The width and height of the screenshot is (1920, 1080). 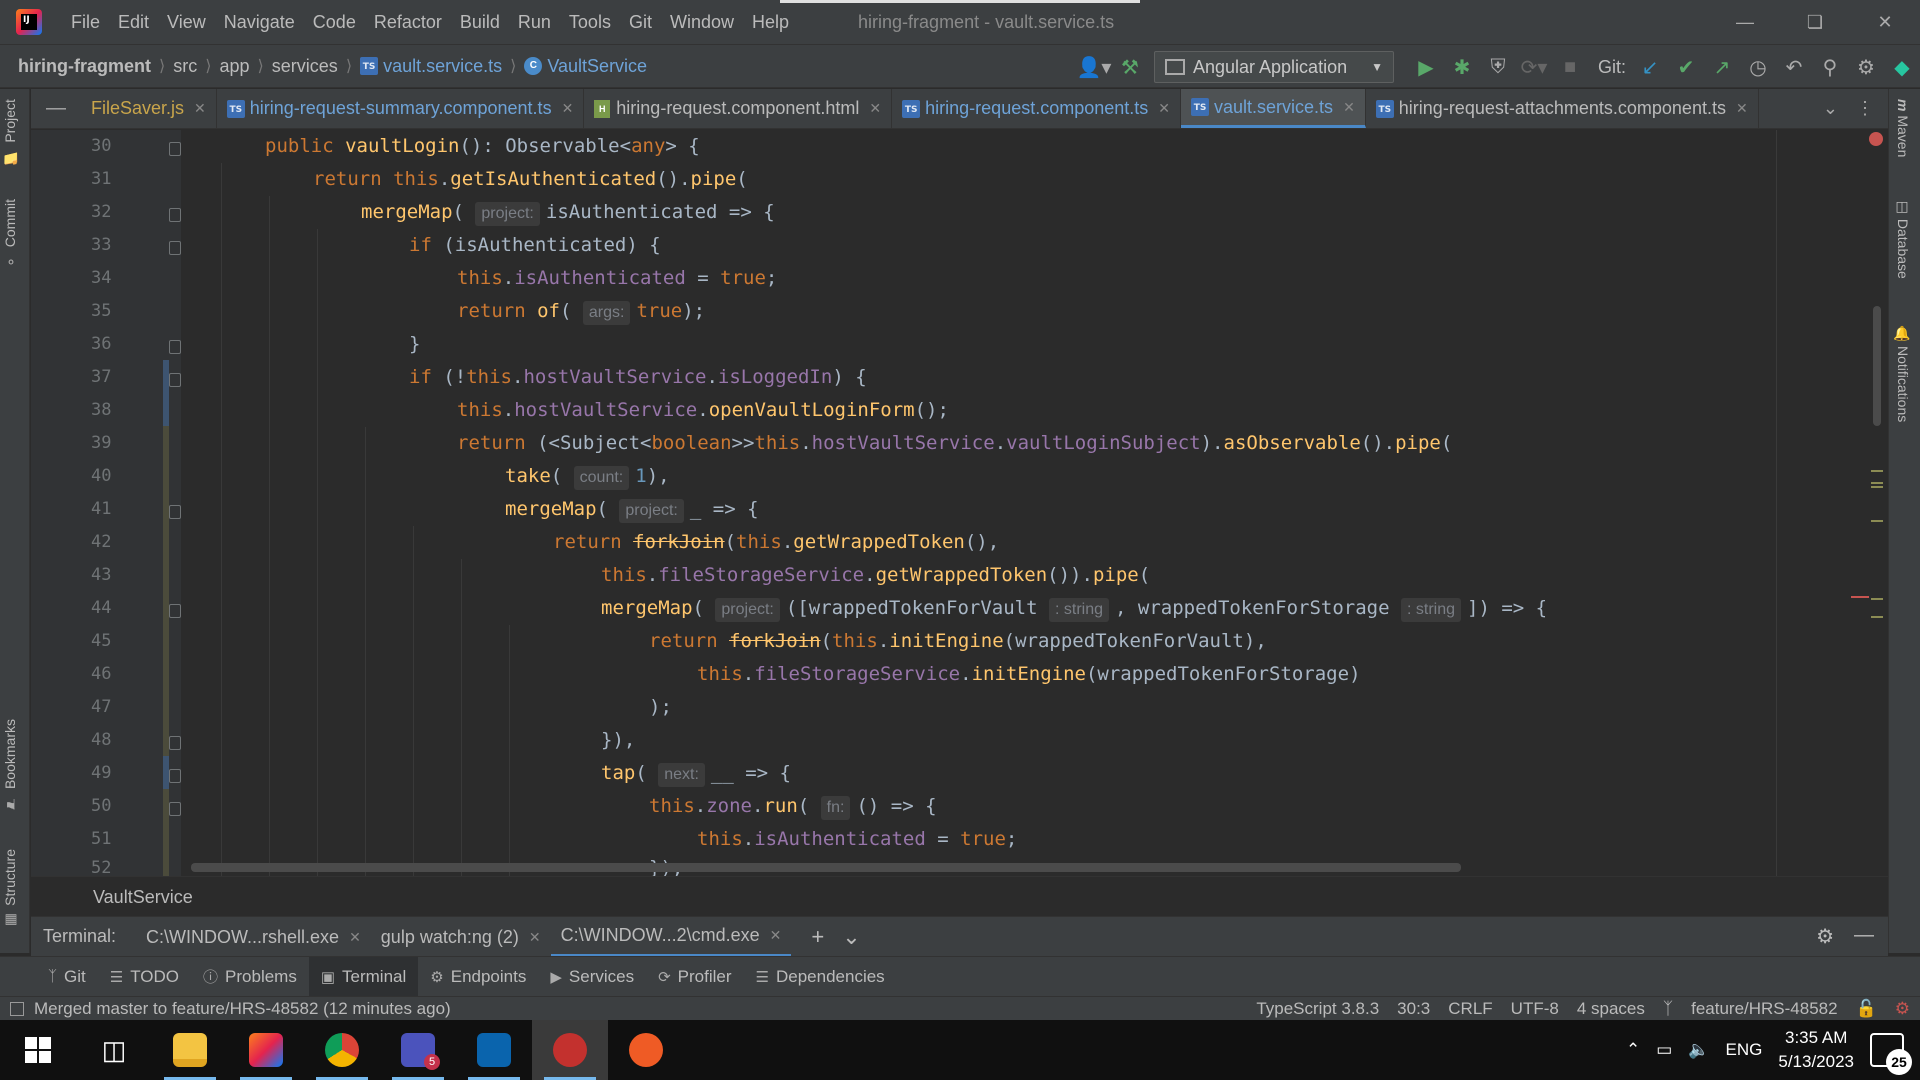 I want to click on taskbar-chrome, so click(x=342, y=1050).